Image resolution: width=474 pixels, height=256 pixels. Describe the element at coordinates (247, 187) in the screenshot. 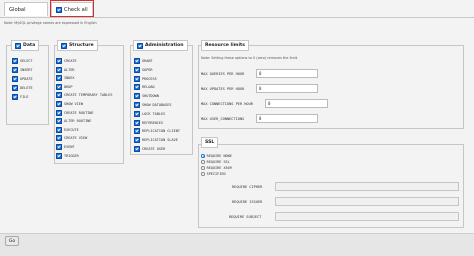

I see `require-cipher-label: REQUIRE CIPHER` at that location.